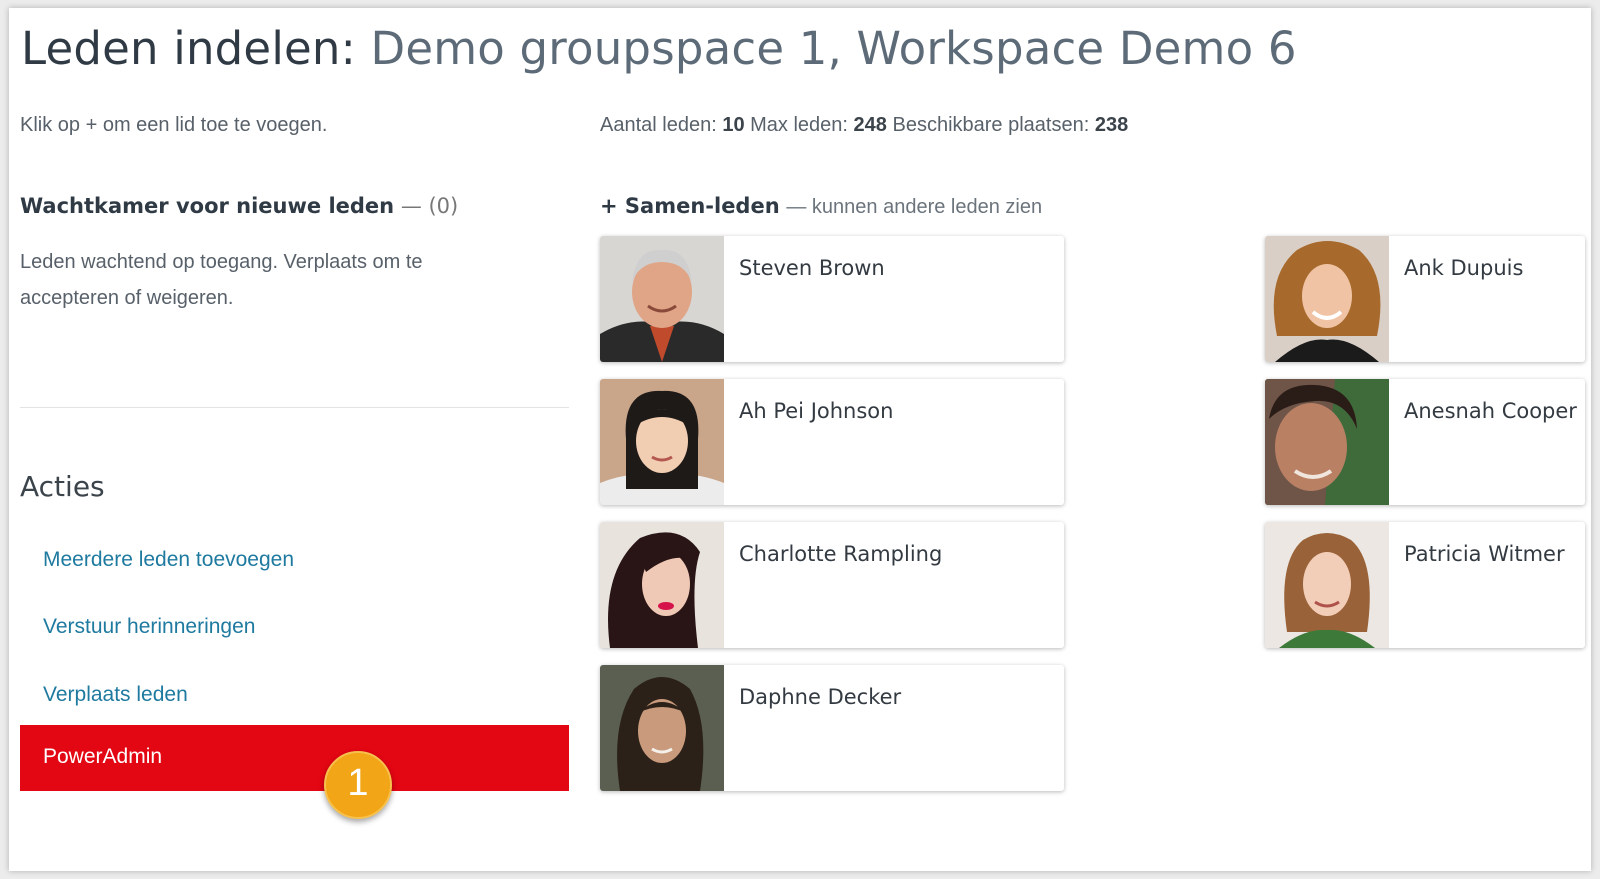 This screenshot has width=1600, height=879. Describe the element at coordinates (914, 207) in the screenshot. I see `group-note: — kunnen andere leden zien` at that location.